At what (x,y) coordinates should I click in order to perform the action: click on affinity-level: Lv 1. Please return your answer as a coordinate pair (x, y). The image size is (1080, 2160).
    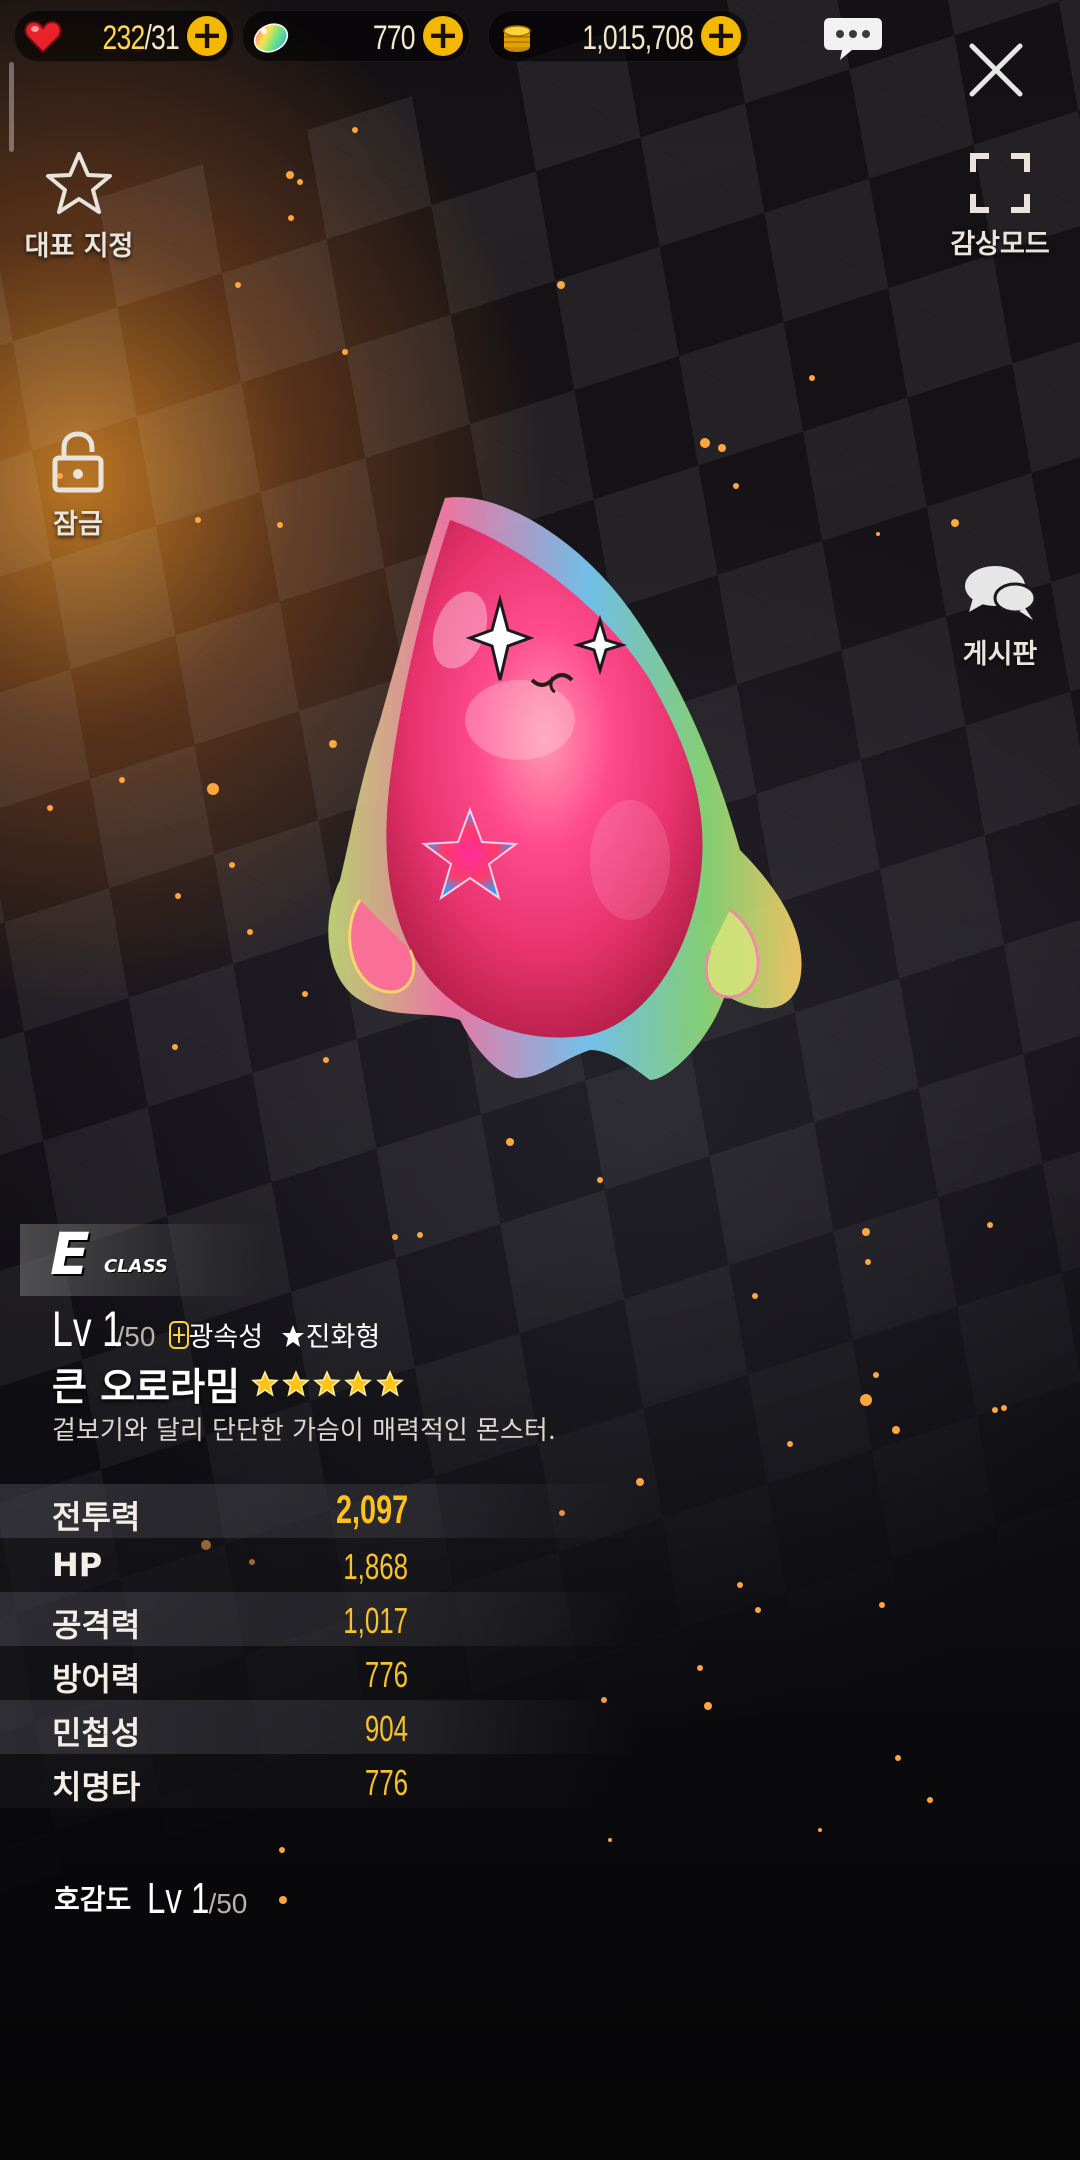
    Looking at the image, I should click on (178, 1898).